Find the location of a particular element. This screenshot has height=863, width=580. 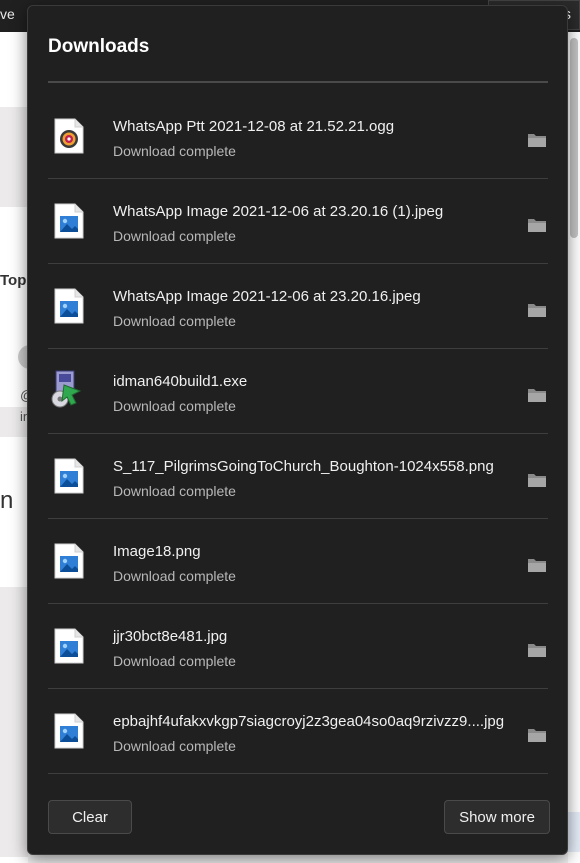

background-page-right is located at coordinates (571, 447).